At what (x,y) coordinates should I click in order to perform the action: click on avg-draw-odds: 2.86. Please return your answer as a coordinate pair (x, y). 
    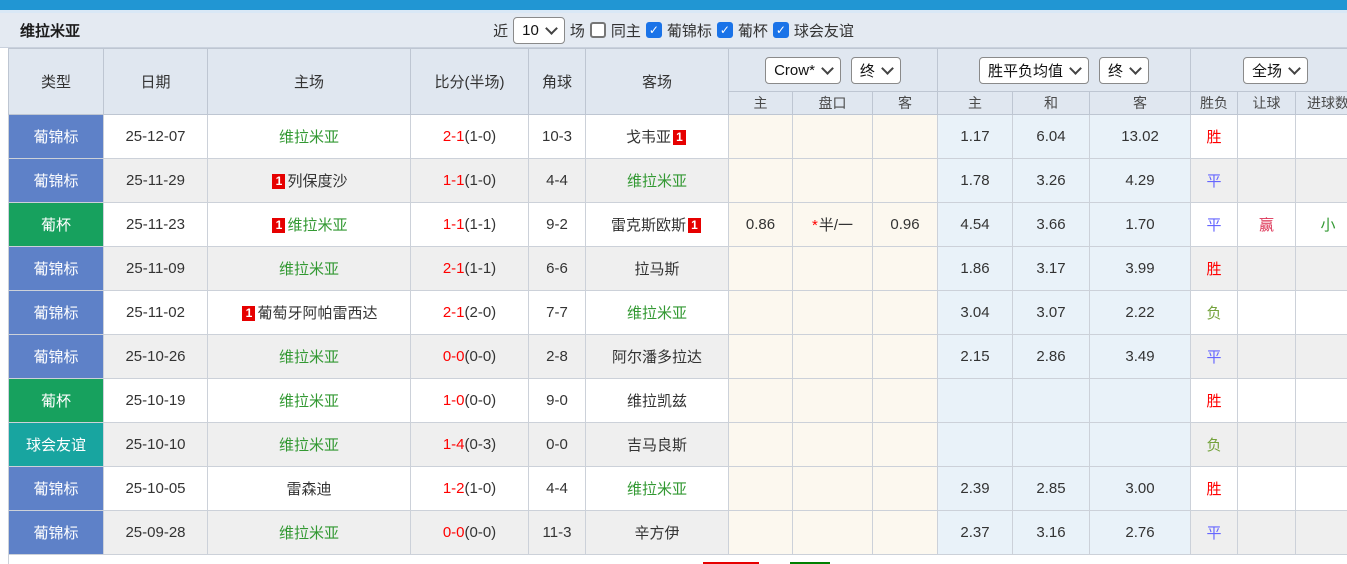
    Looking at the image, I should click on (1051, 356).